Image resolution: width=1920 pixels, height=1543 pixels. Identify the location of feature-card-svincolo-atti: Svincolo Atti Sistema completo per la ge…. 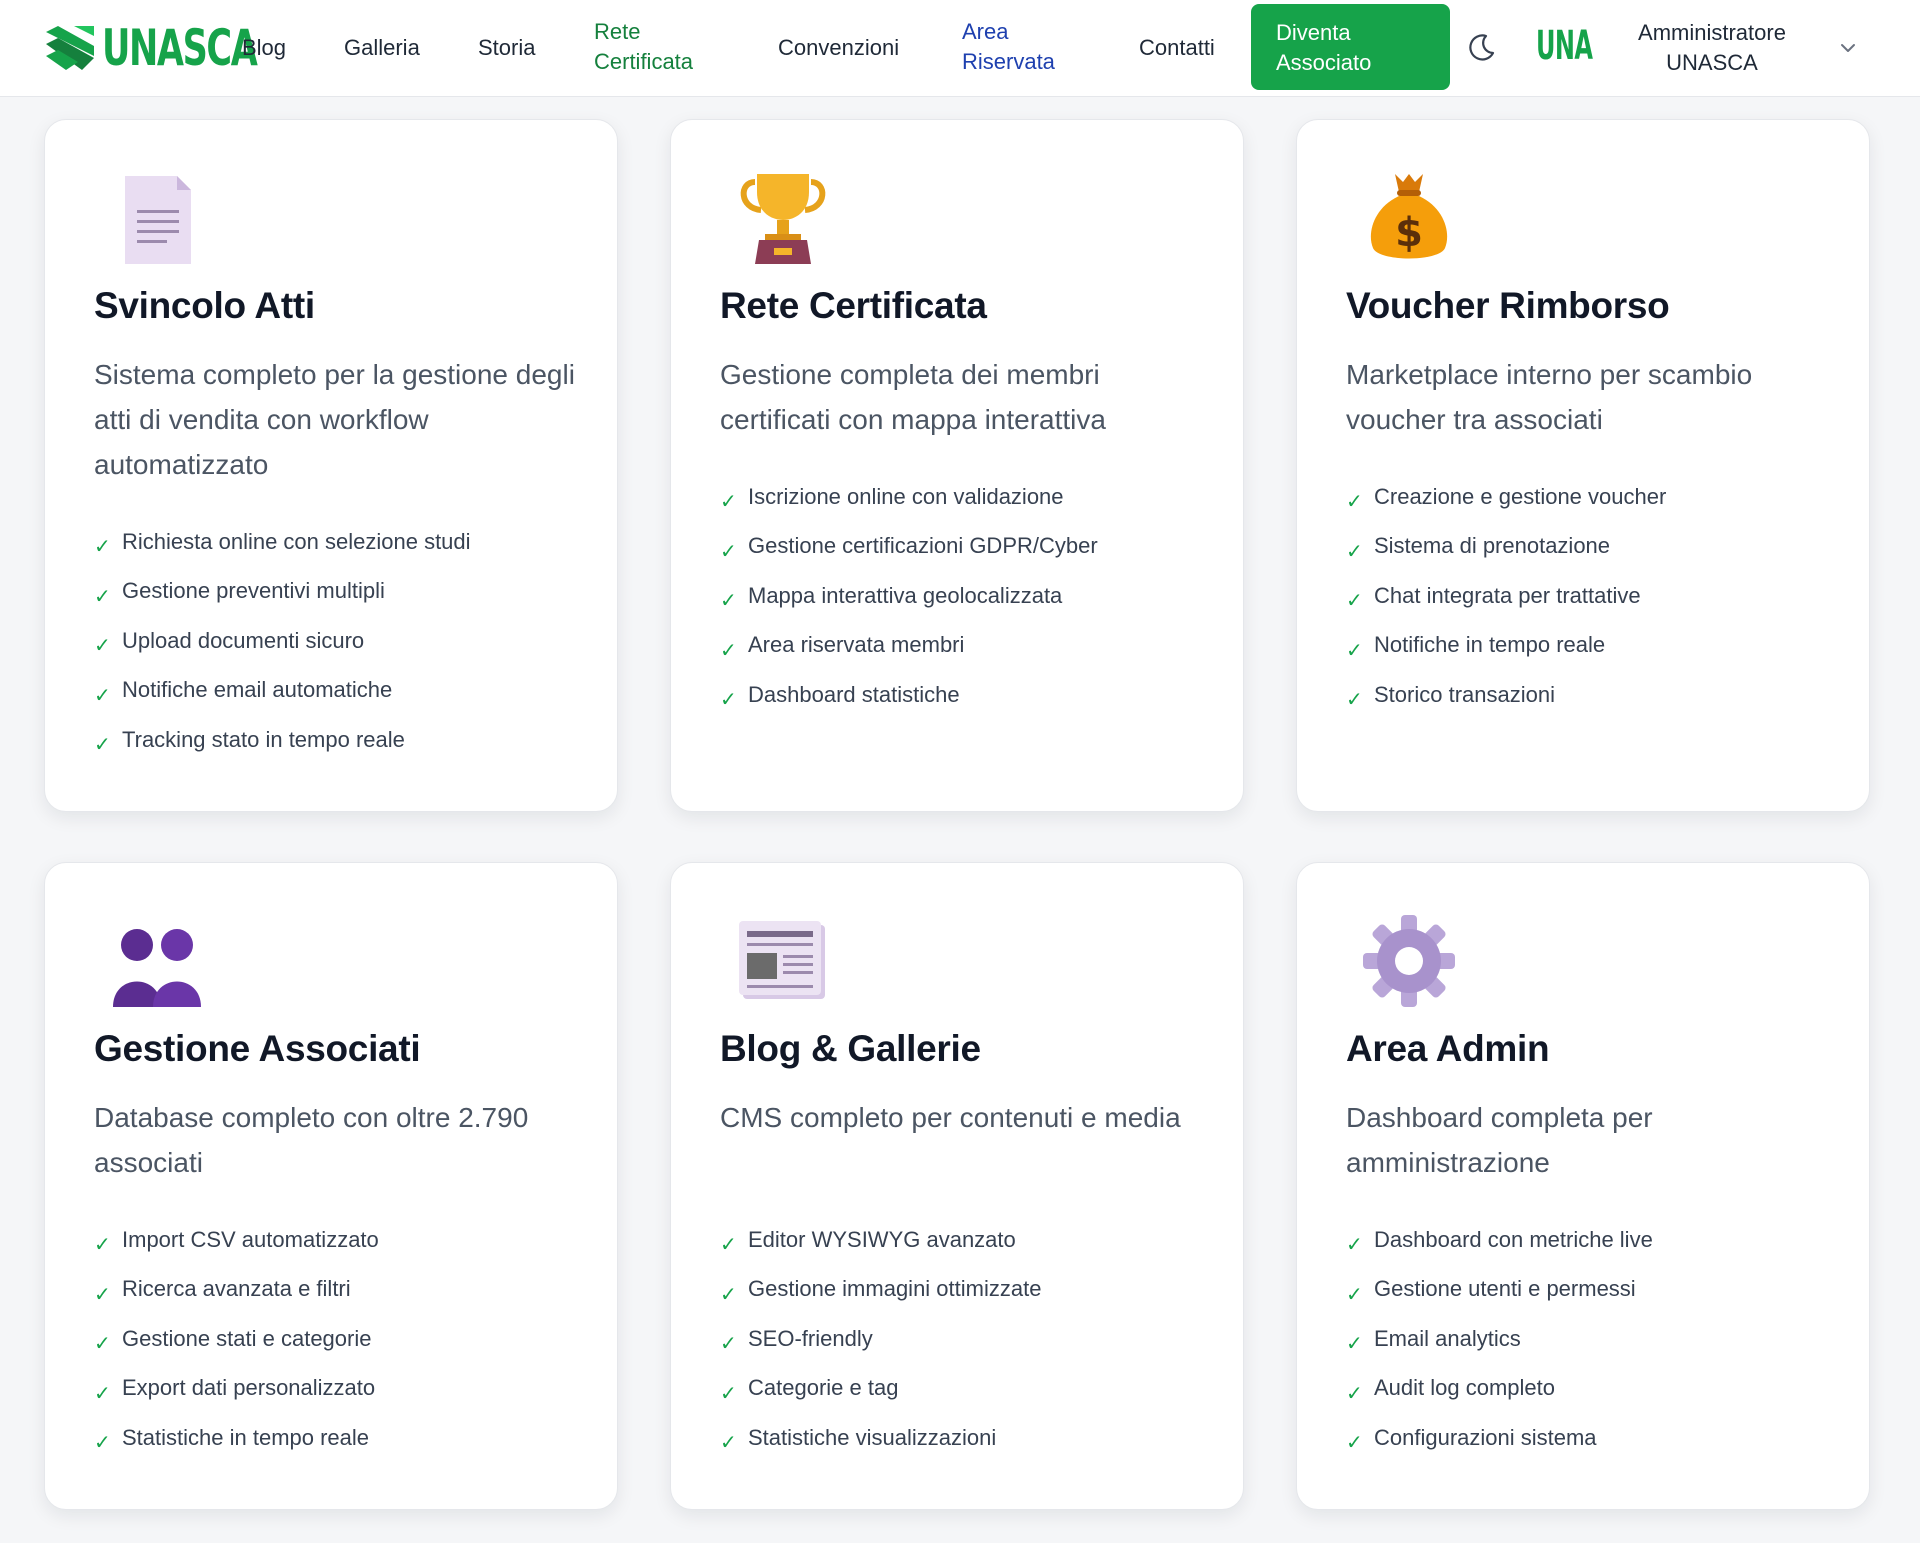
(331, 465).